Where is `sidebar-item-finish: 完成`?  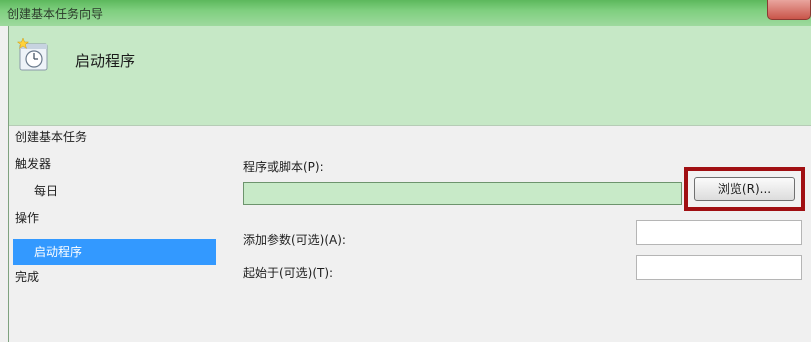
sidebar-item-finish: 完成 is located at coordinates (27, 277).